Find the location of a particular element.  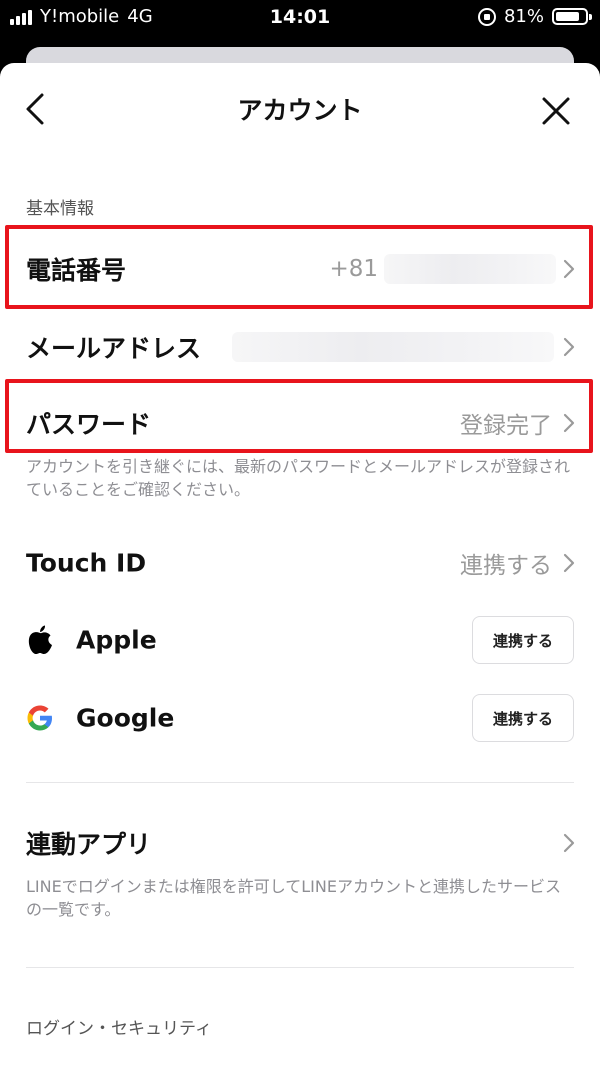

touch-id-label: Touch ID is located at coordinates (86, 563).